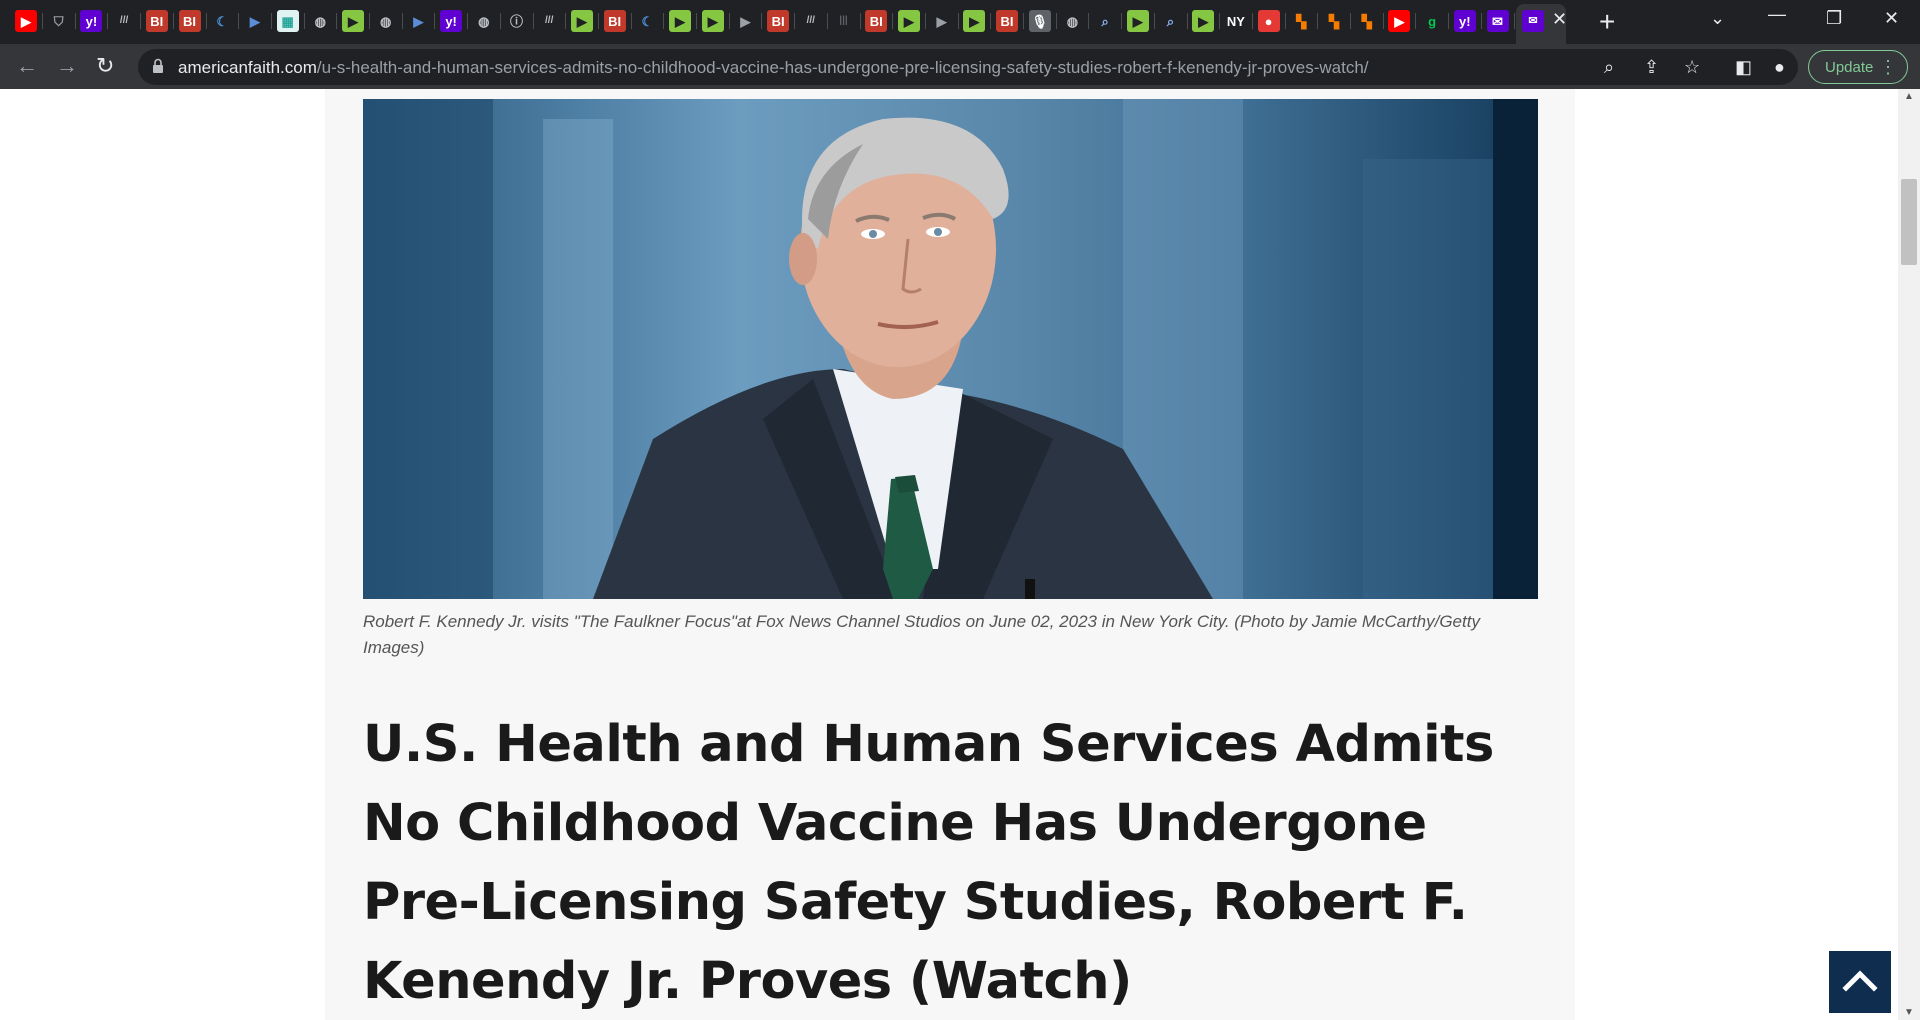 This screenshot has height=1020, width=1920. I want to click on lock-icon, so click(158, 66).